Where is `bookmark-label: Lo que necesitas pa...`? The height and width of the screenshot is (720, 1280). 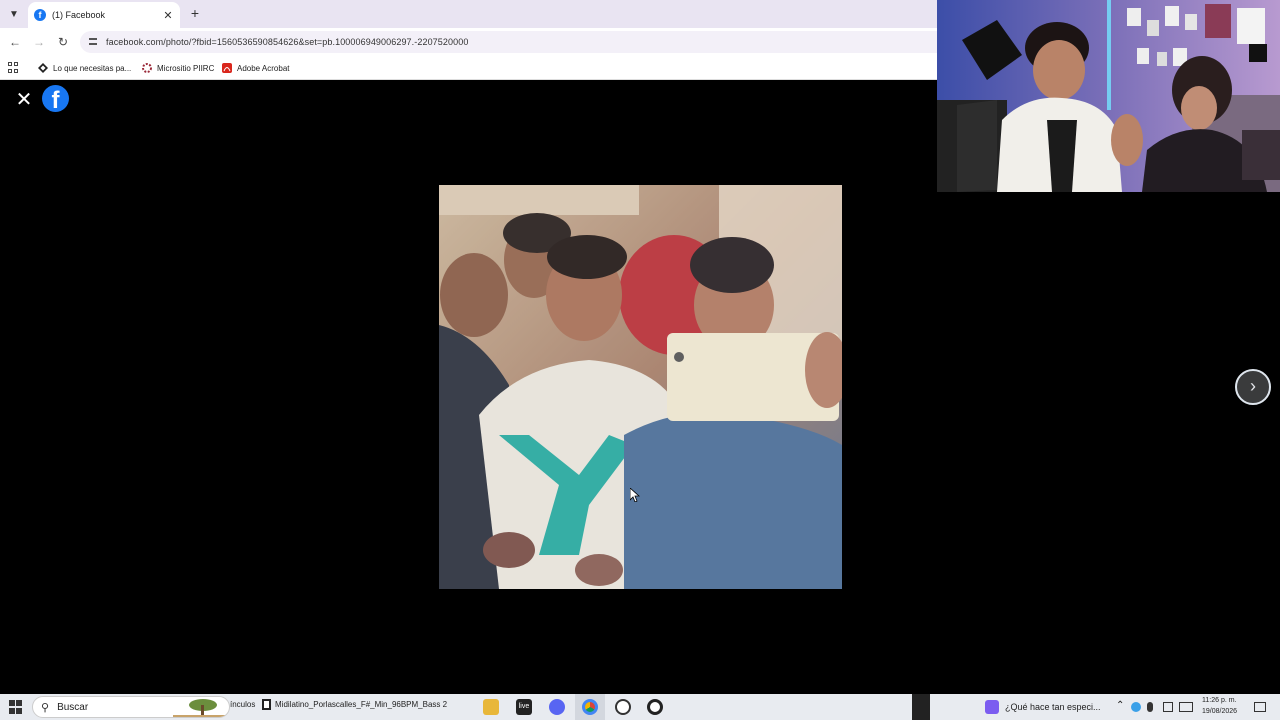 bookmark-label: Lo que necesitas pa... is located at coordinates (92, 68).